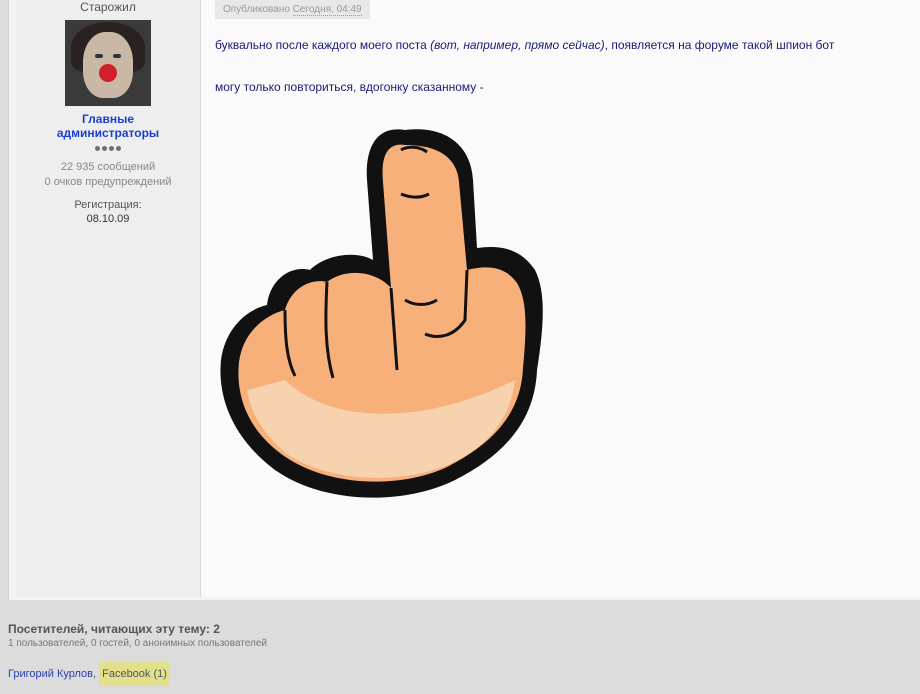 The height and width of the screenshot is (694, 920). Describe the element at coordinates (323, 45) in the screenshot. I see `p1-start: буквально после каждого моего поста` at that location.